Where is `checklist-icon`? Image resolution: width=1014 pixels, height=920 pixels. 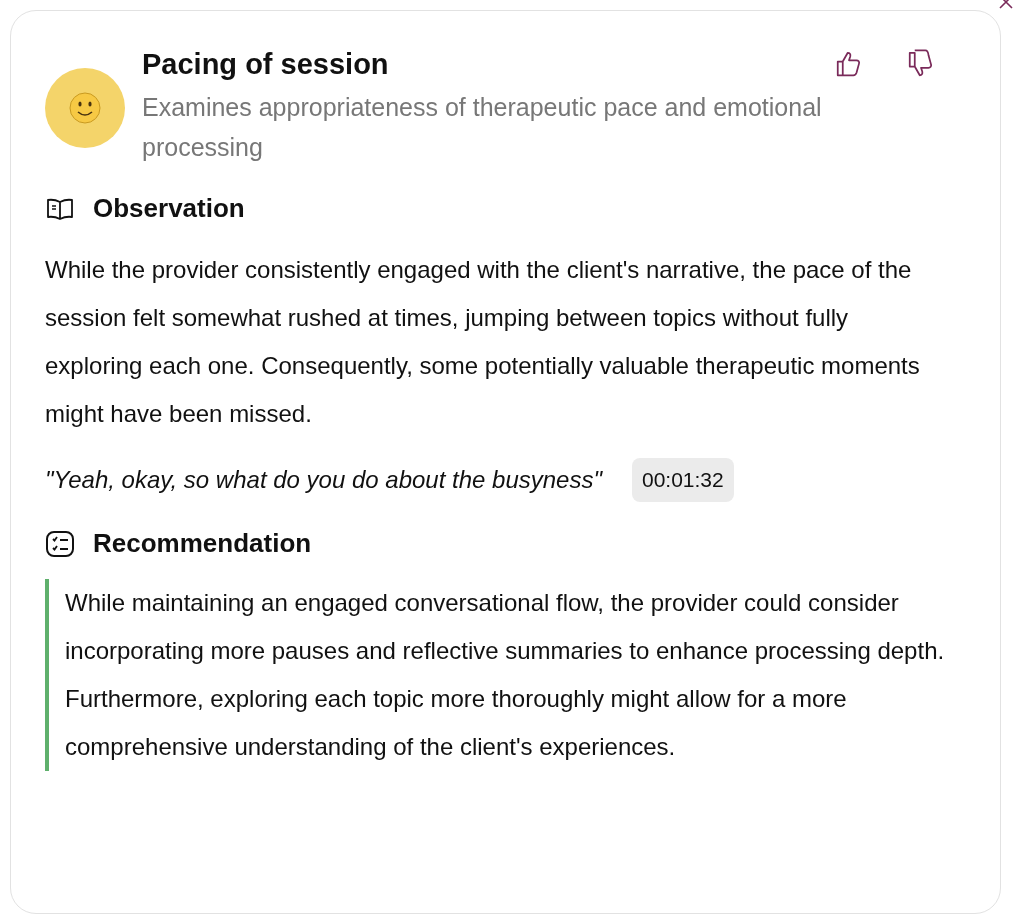
checklist-icon is located at coordinates (60, 543).